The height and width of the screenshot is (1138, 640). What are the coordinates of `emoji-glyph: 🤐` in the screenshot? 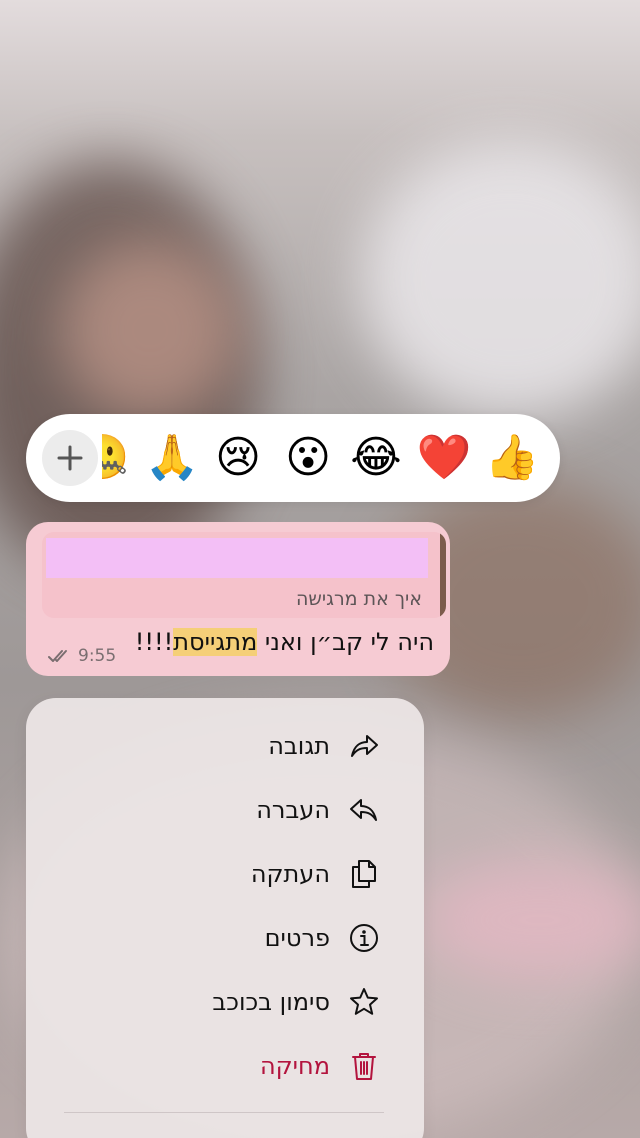 It's located at (117, 458).